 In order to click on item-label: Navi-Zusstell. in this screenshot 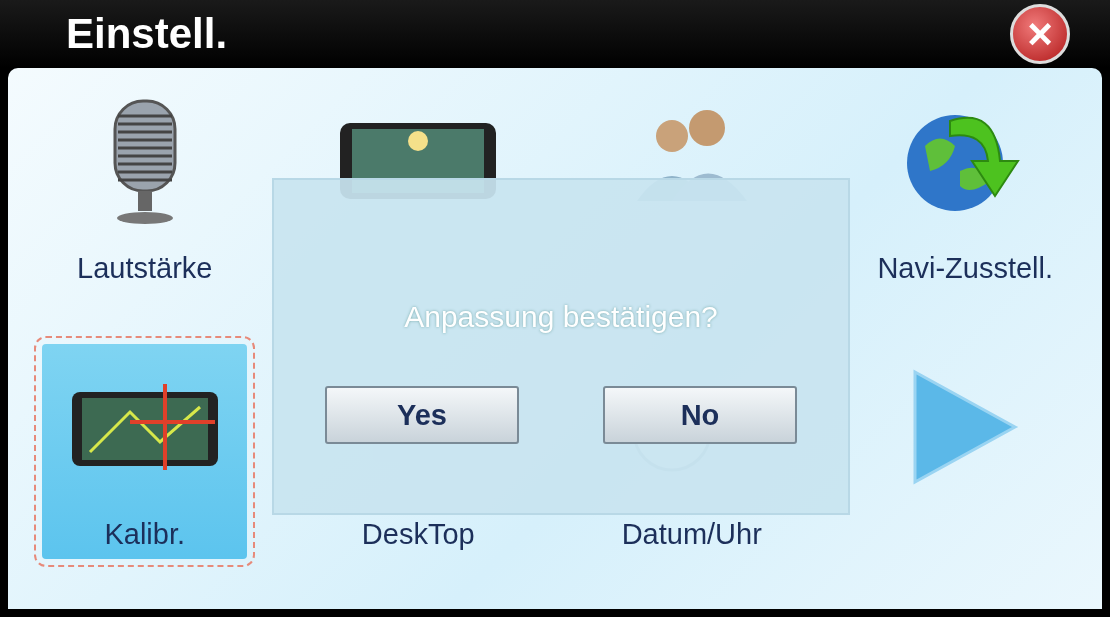, I will do `click(965, 268)`.